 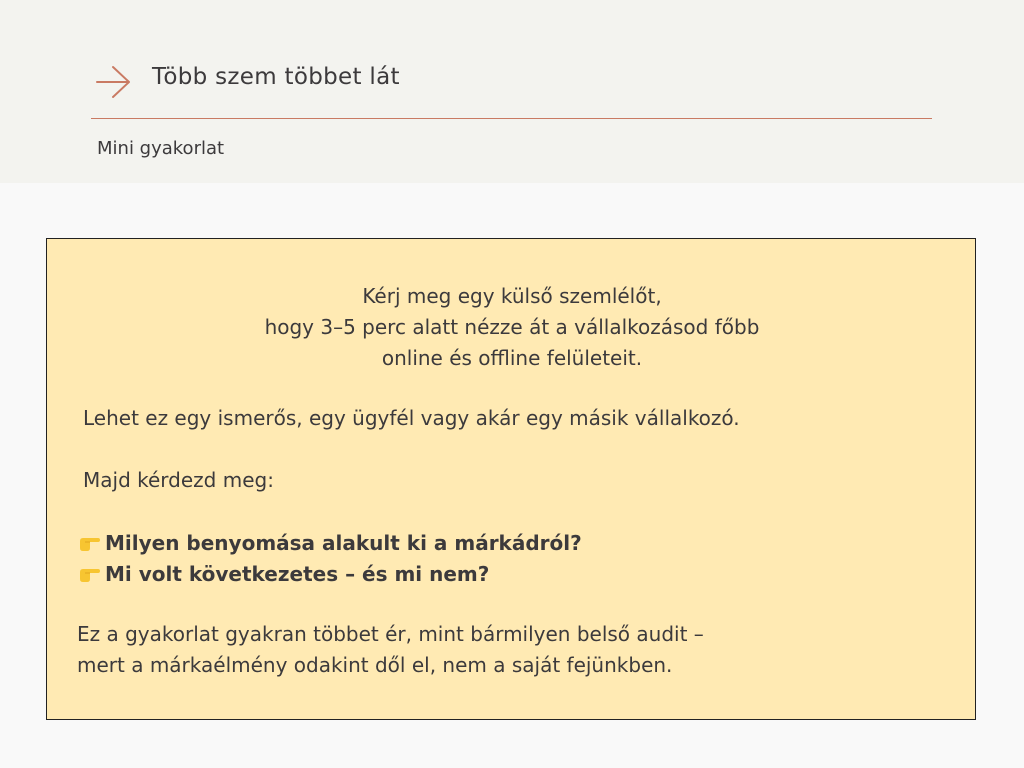 I want to click on question-text: Milyen benyomása alakult ki a márkádról?, so click(x=343, y=542).